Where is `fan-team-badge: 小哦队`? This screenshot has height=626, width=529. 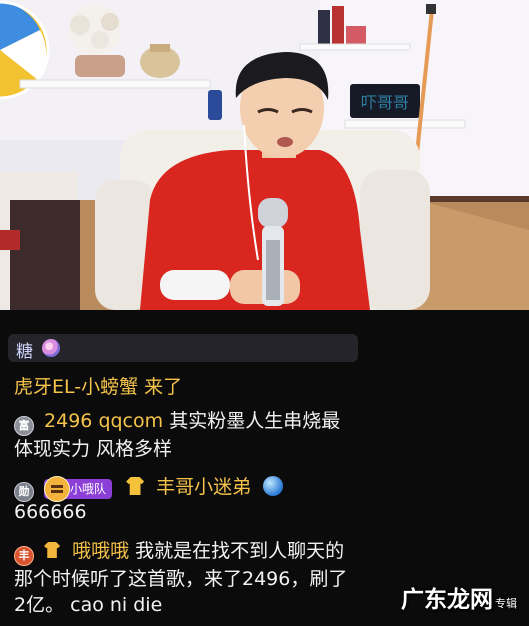 fan-team-badge: 小哦队 is located at coordinates (78, 489).